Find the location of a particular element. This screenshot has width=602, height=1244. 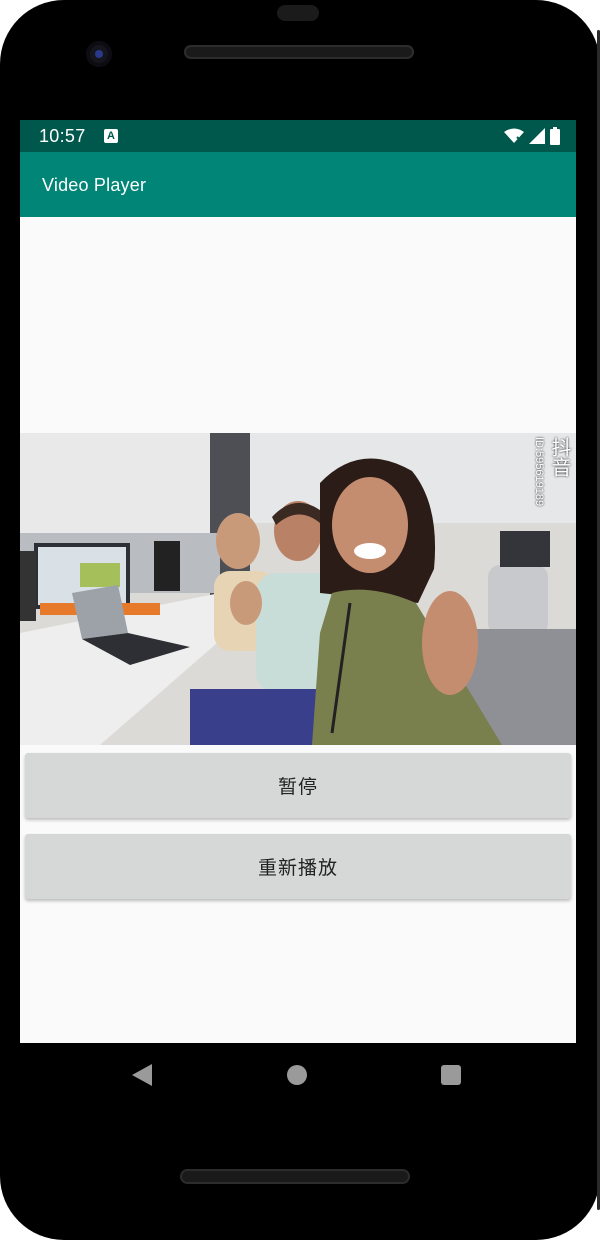

video-watermark: 抖音 ID:595619189 is located at coordinates (553, 477).